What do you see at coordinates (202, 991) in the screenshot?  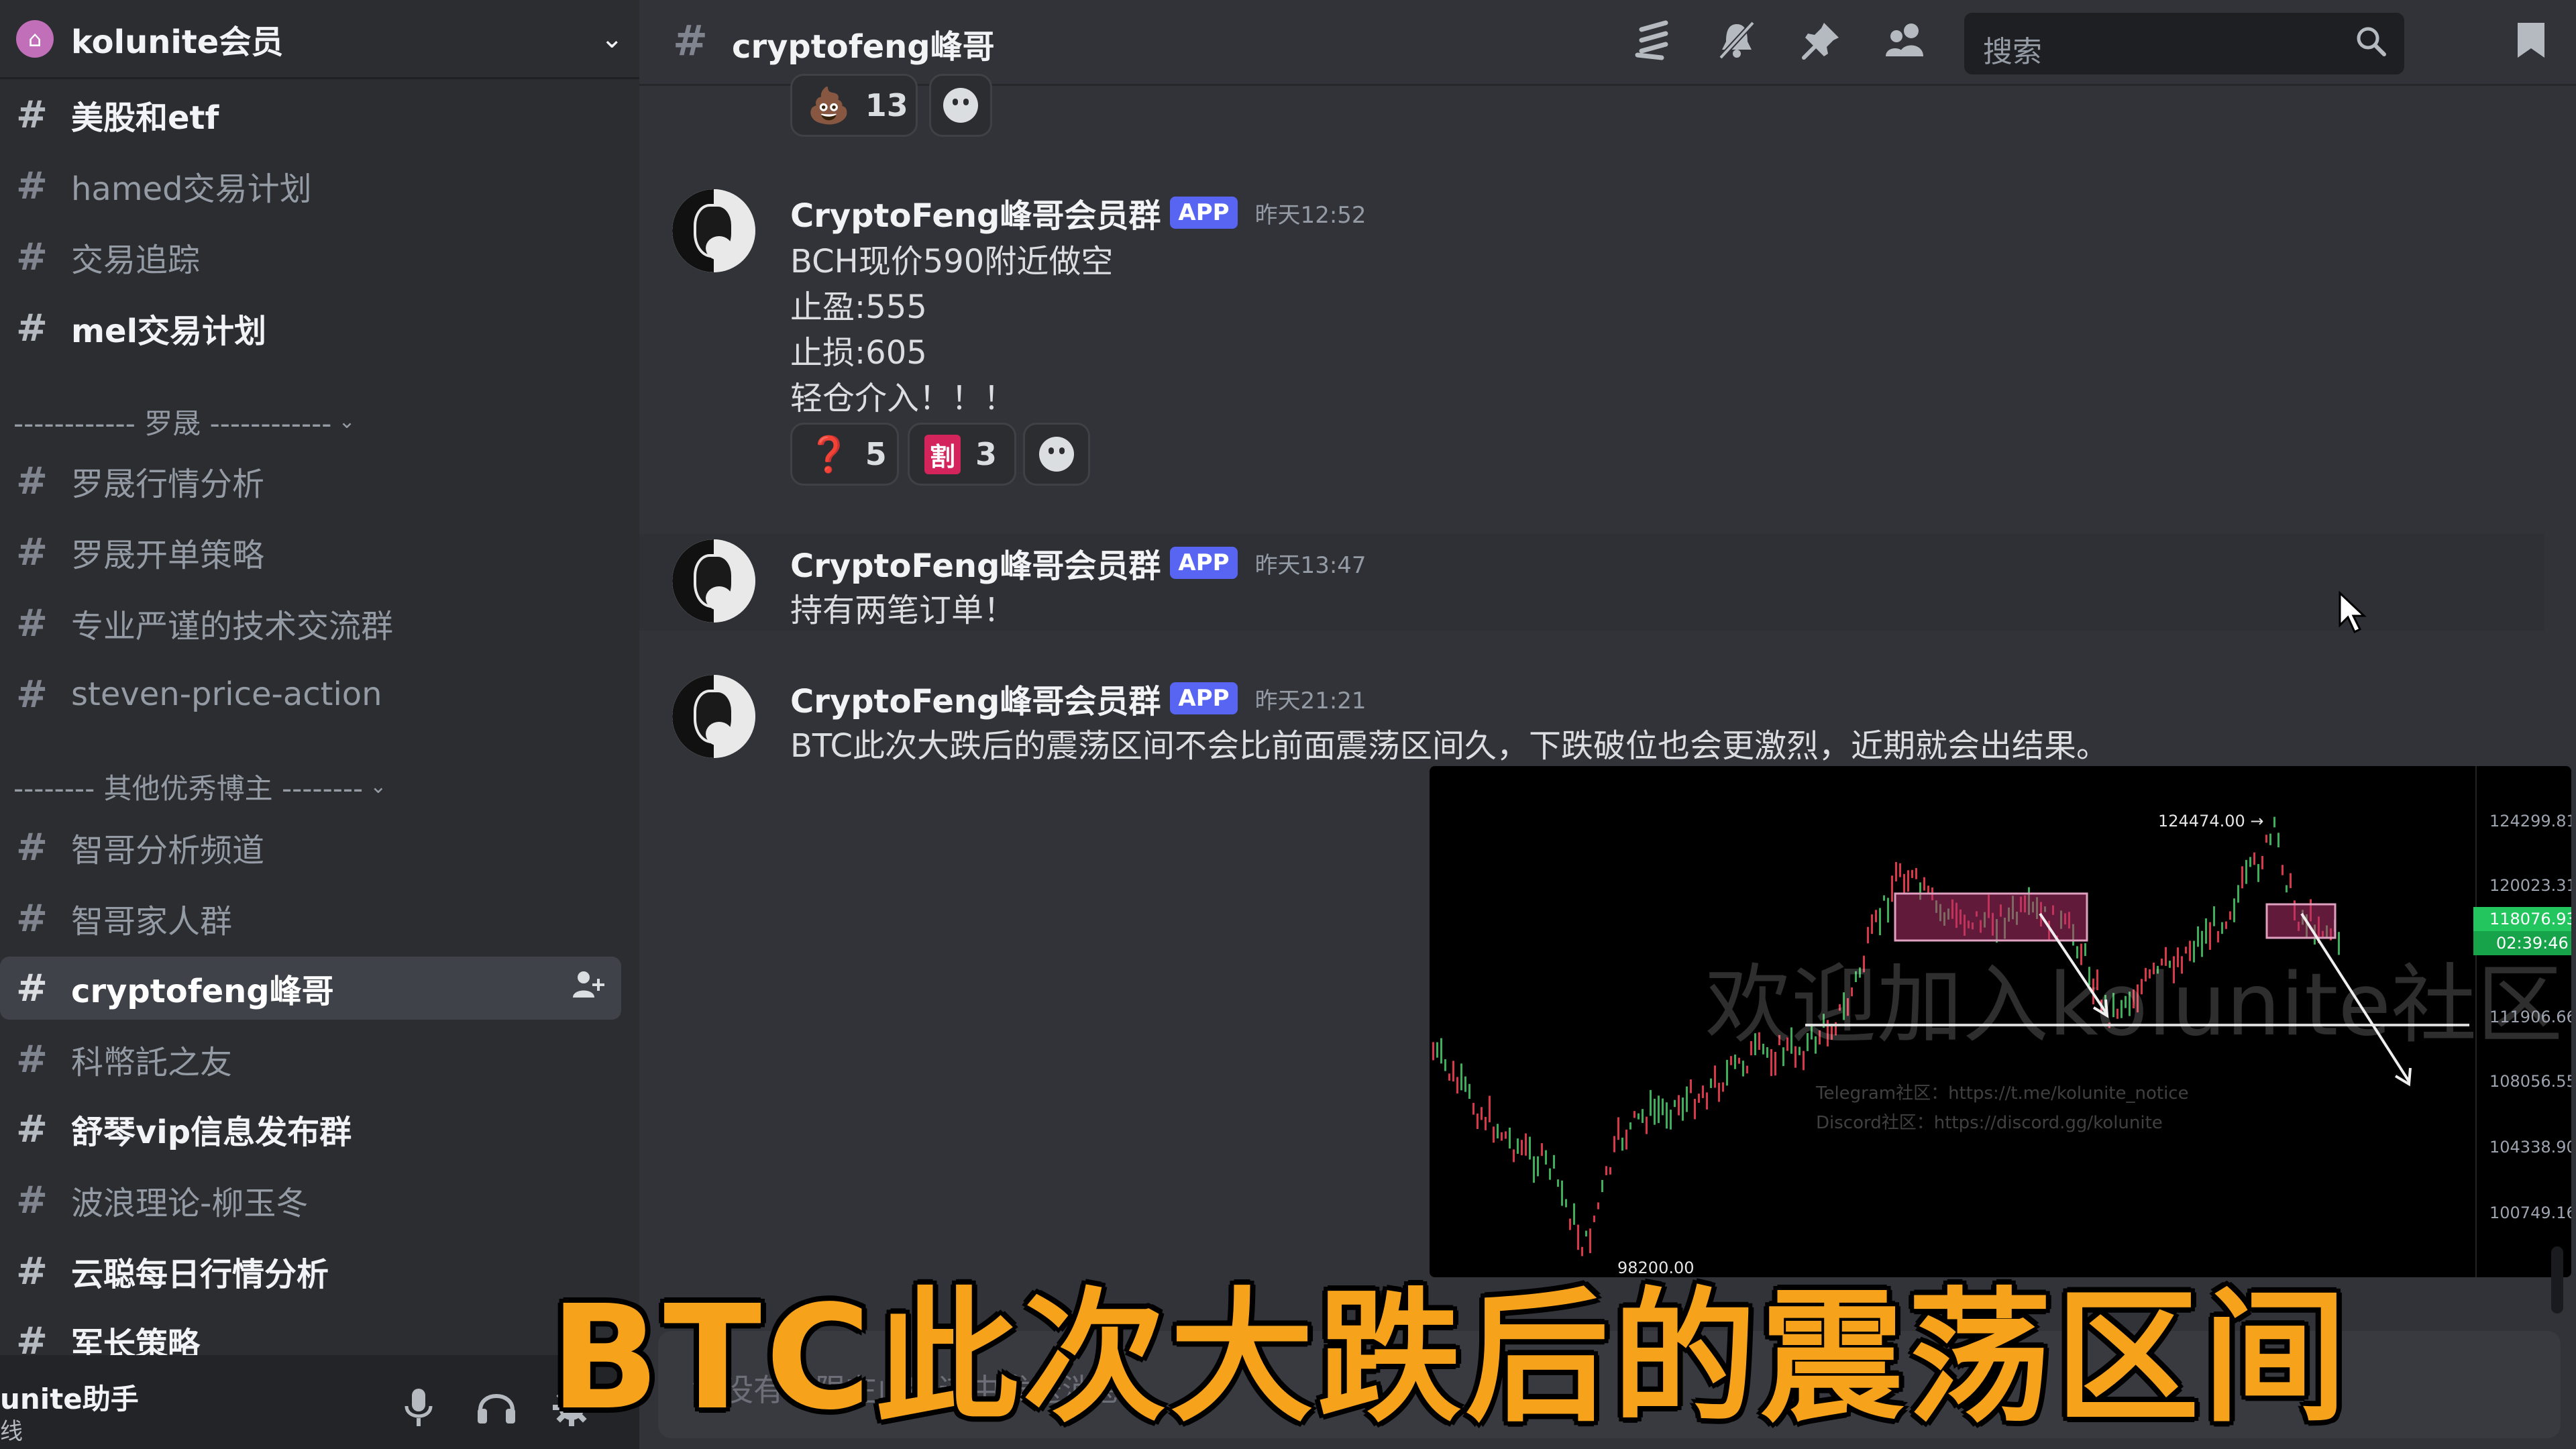 I see `channel-label: cryptofeng峰哥` at bounding box center [202, 991].